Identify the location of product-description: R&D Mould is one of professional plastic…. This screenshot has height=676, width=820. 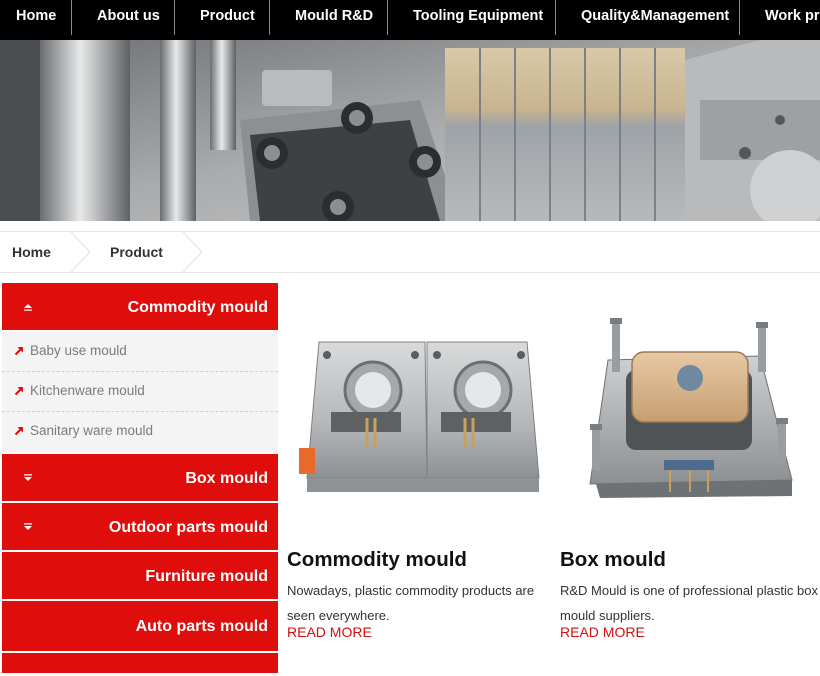
(690, 603).